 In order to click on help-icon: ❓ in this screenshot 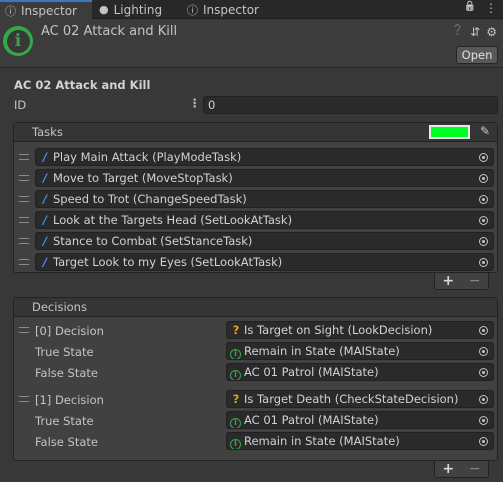, I will do `click(458, 32)`.